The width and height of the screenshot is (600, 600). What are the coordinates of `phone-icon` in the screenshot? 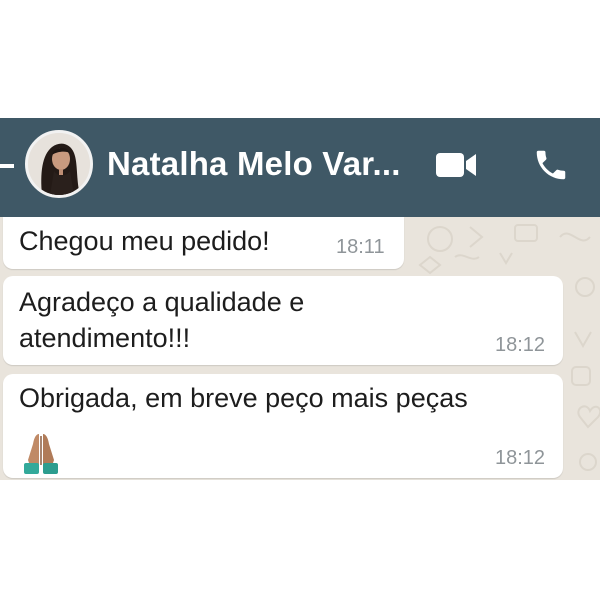 It's located at (551, 165).